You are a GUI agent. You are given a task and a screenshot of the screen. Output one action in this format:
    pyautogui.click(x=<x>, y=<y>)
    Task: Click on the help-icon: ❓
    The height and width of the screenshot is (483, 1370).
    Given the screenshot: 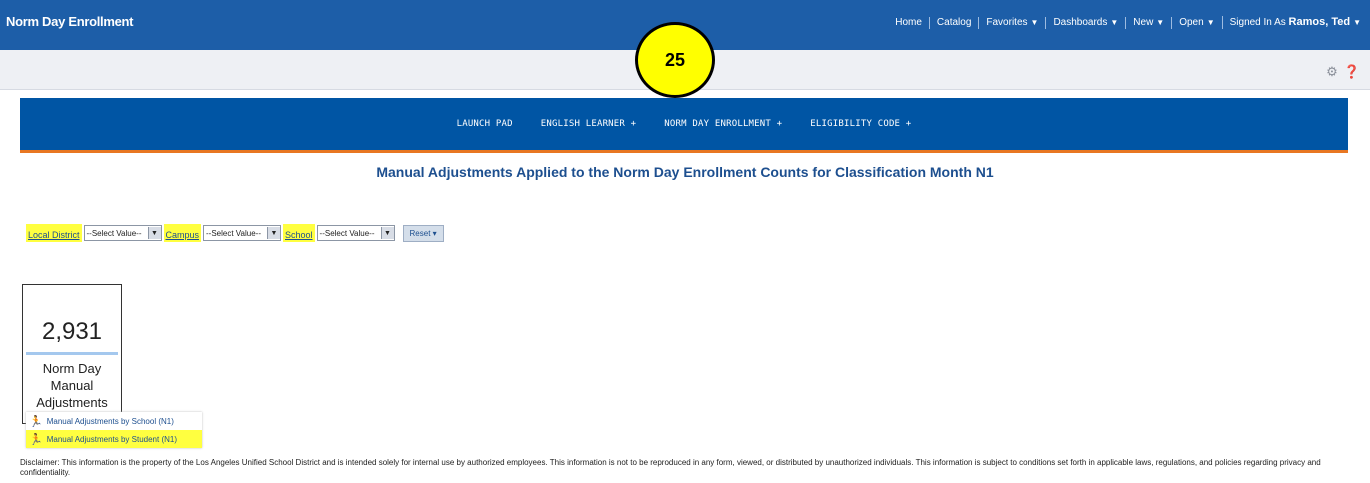 What is the action you would take?
    pyautogui.click(x=1352, y=72)
    